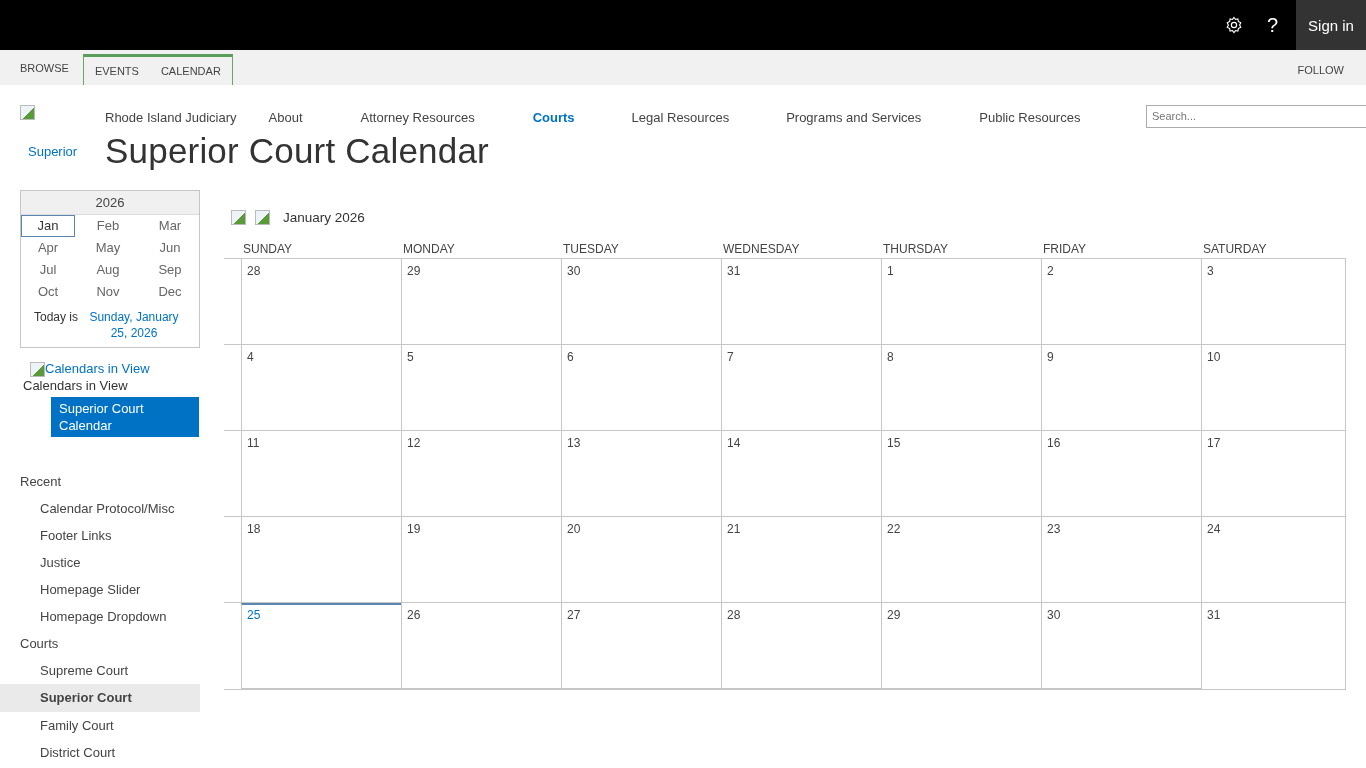 The image size is (1366, 768). Describe the element at coordinates (100, 616) in the screenshot. I see `nav-item: Homepage Dropdown` at that location.